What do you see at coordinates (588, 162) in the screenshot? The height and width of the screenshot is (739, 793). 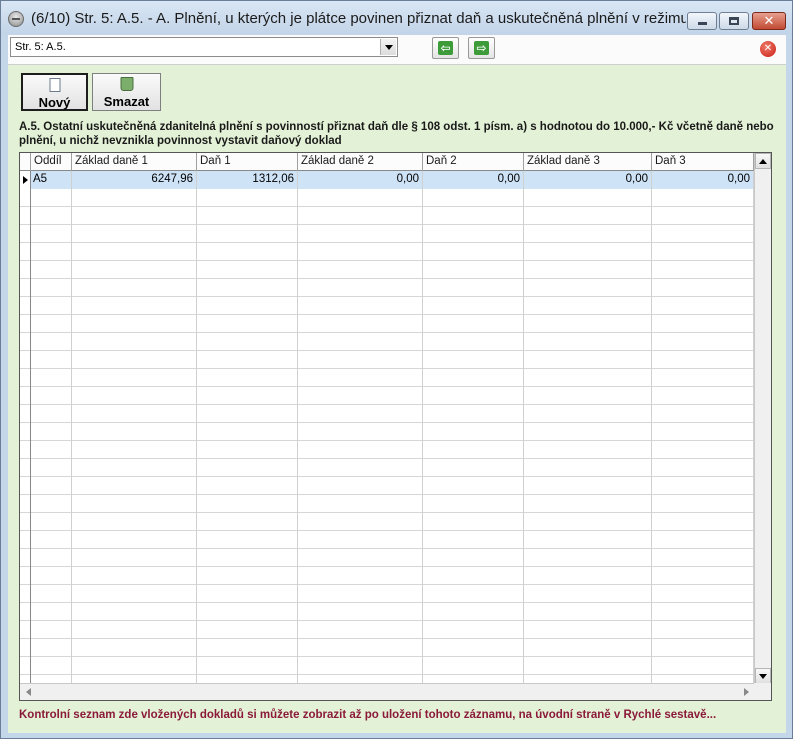 I see `column-header-zaklad-3: Základ daně 3` at bounding box center [588, 162].